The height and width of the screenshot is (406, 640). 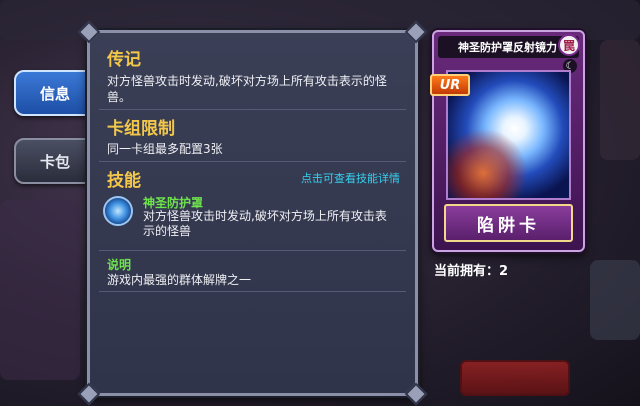 I want to click on owned-count: 当前拥有：2, so click(x=471, y=269).